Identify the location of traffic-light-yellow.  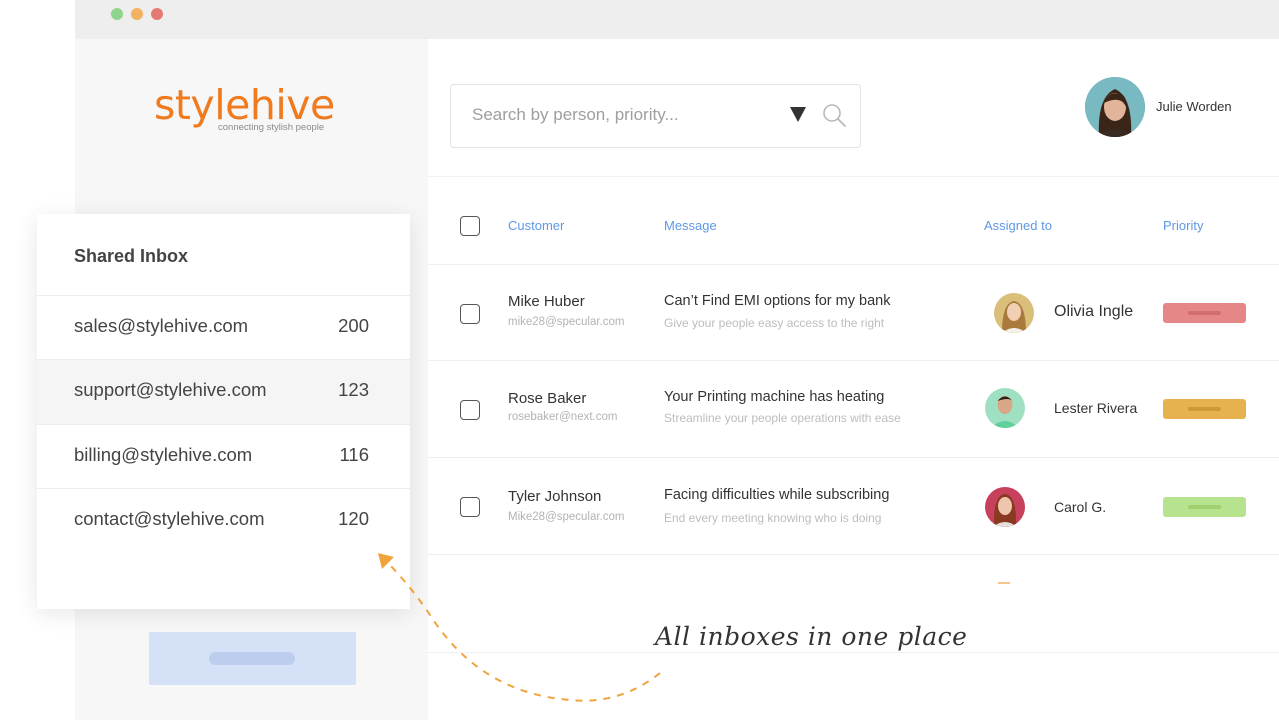
(137, 14).